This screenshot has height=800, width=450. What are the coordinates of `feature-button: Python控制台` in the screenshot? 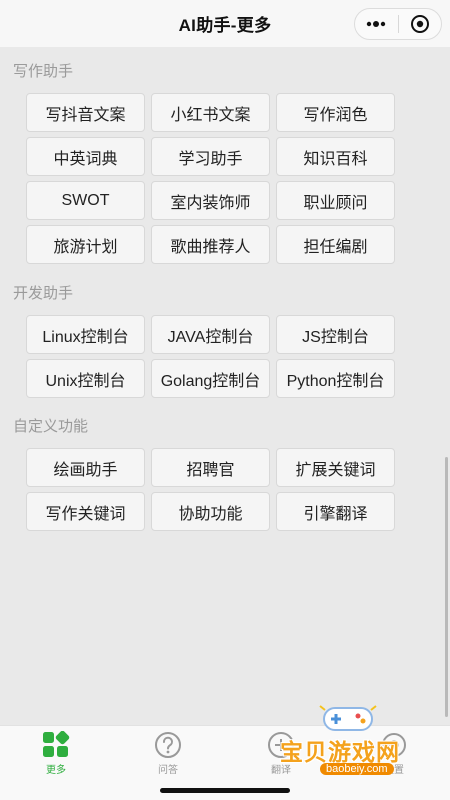 It's located at (335, 378).